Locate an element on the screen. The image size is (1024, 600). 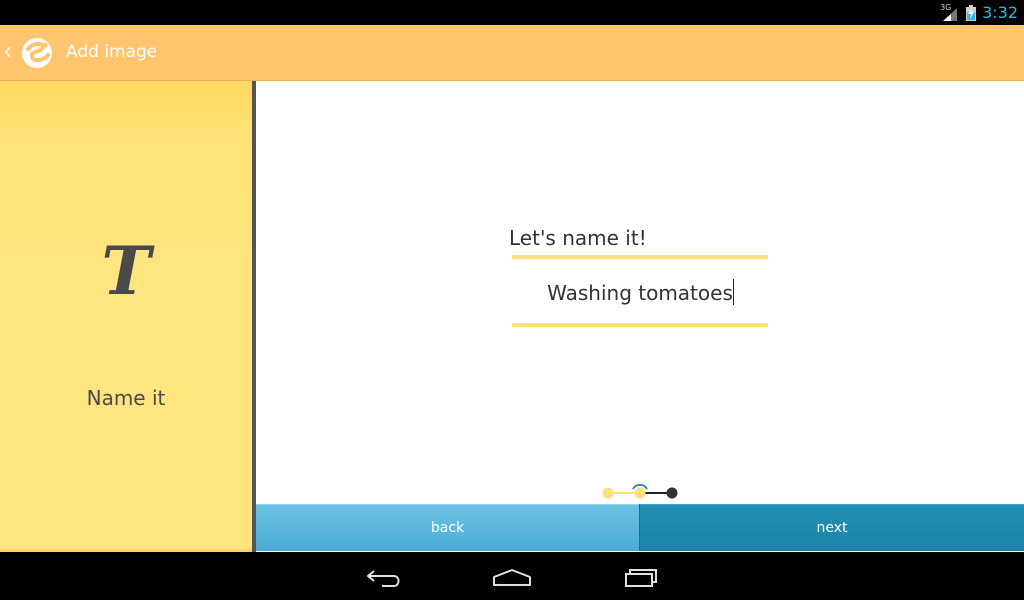
back-icon is located at coordinates (384, 577).